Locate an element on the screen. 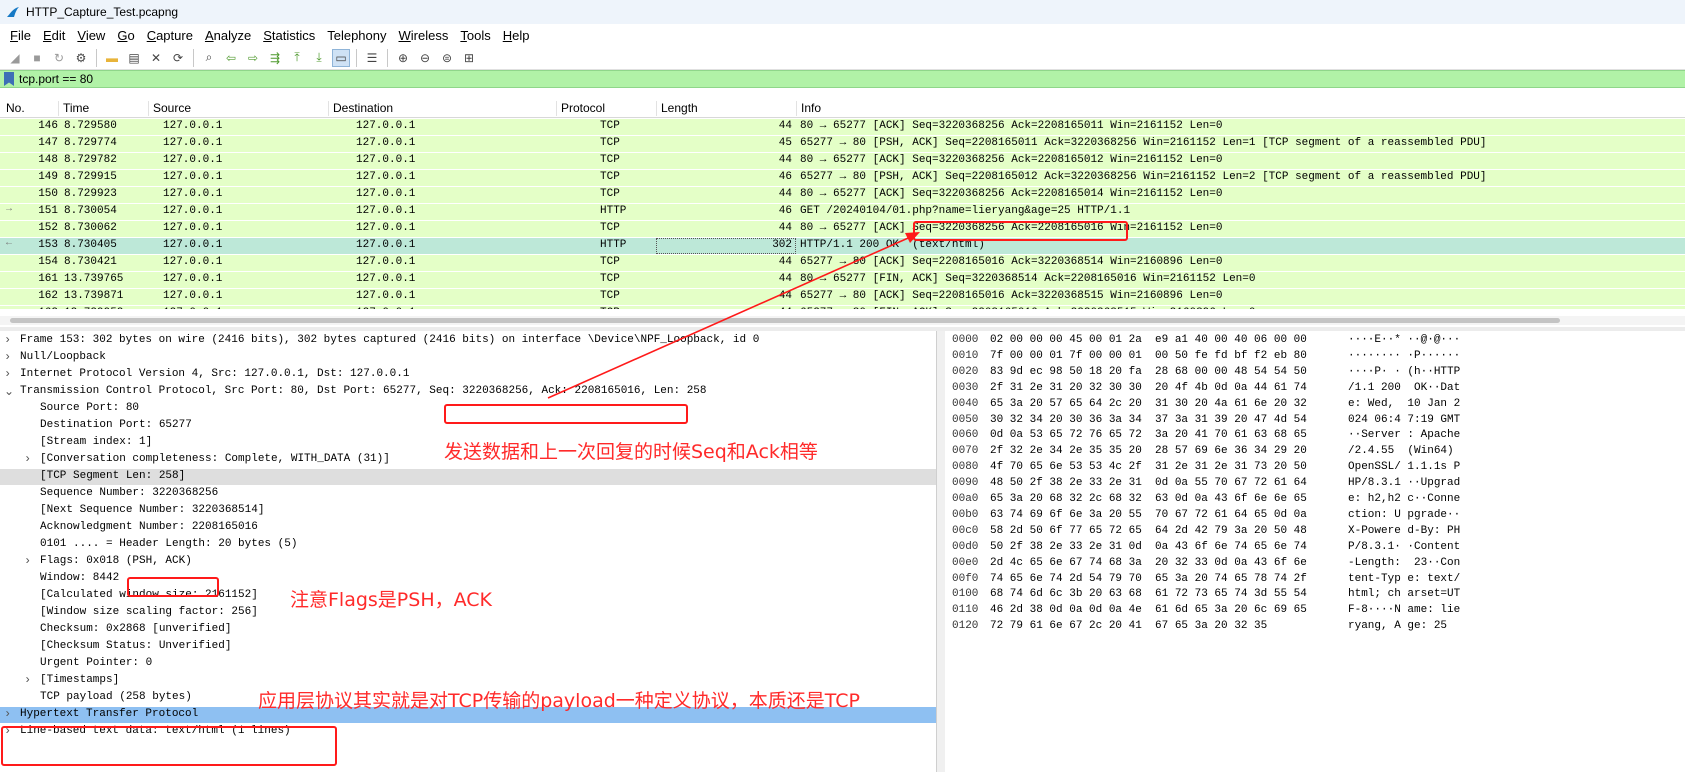 Image resolution: width=1685 pixels, height=772 pixels. open-file-icon: ▬ is located at coordinates (112, 58).